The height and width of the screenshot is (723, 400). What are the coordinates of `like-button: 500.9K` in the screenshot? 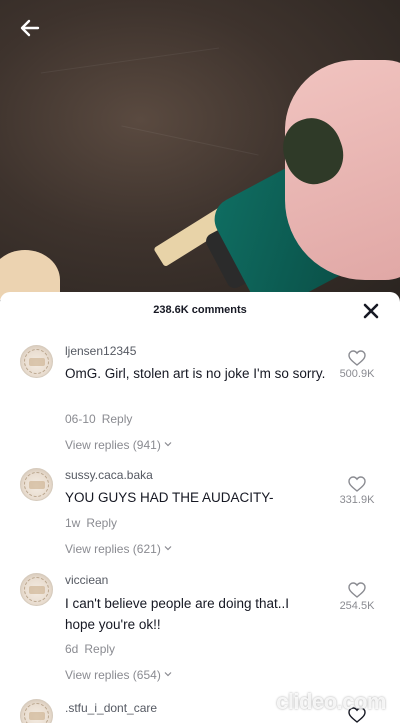 It's located at (357, 365).